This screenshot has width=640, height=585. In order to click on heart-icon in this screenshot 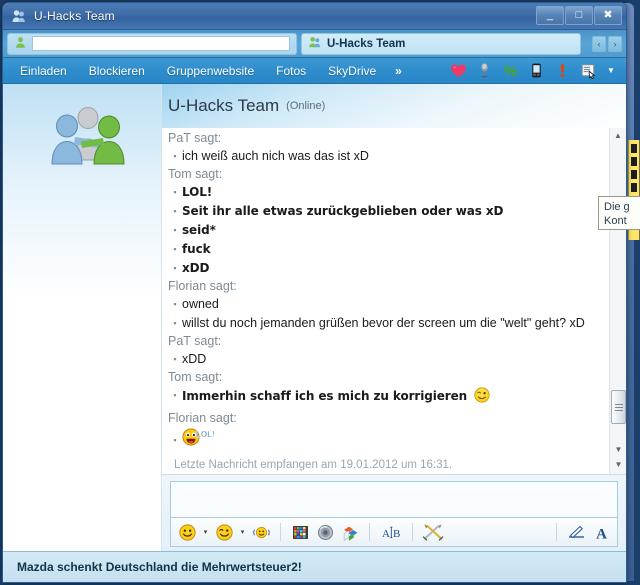, I will do `click(458, 70)`.